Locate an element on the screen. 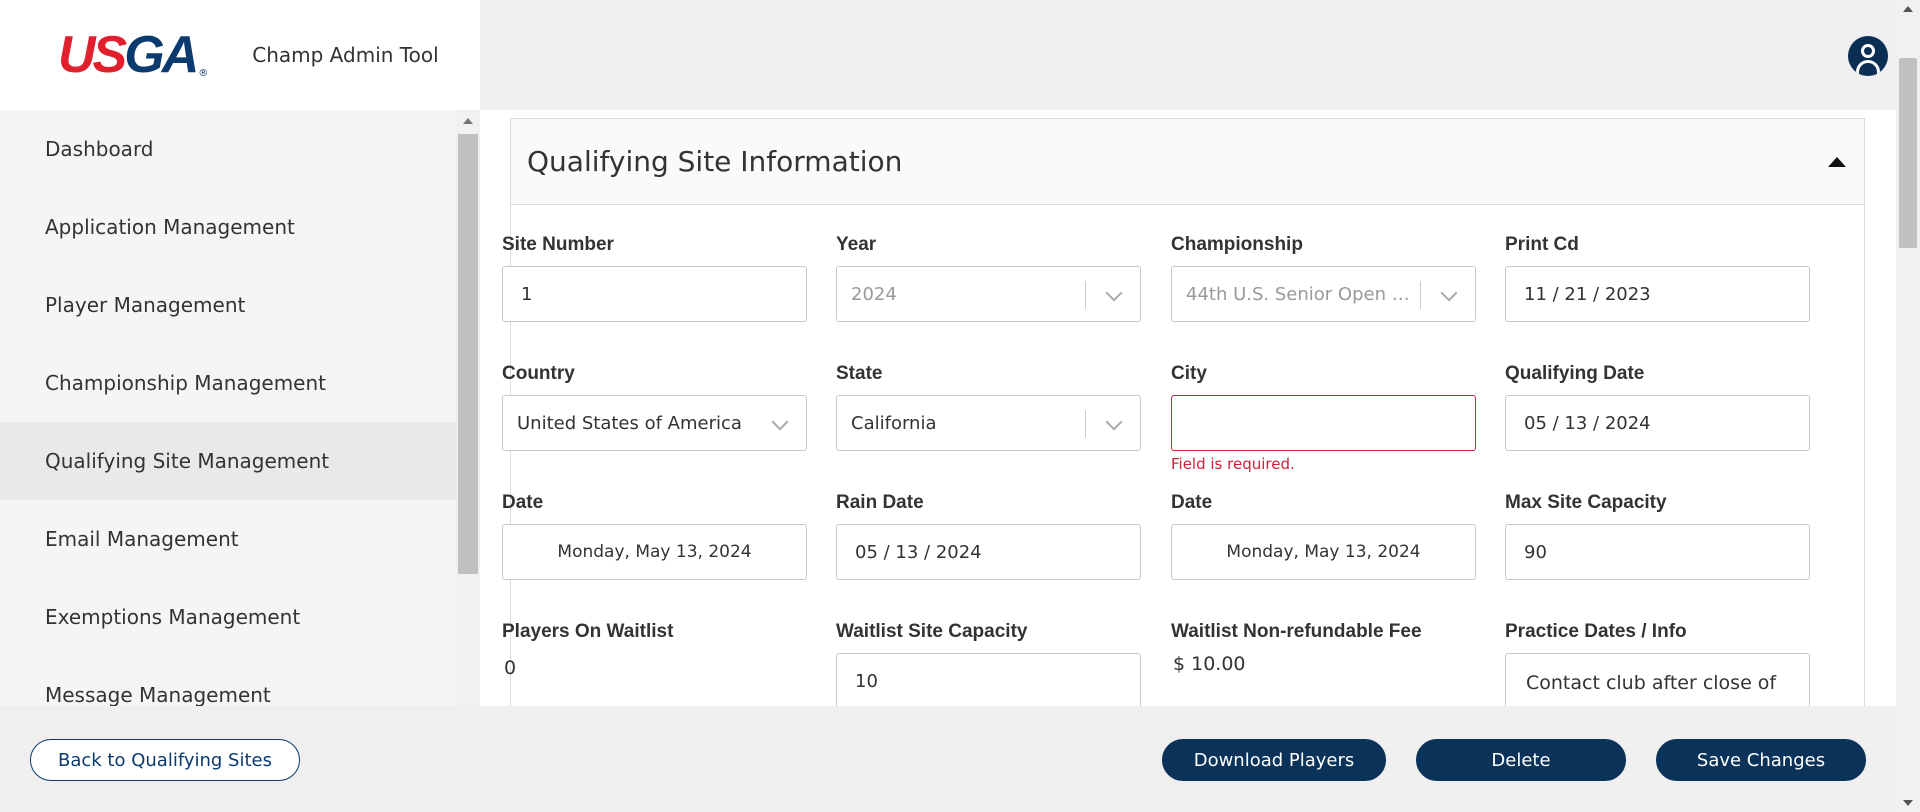  panel-title: Qualifying Site Information is located at coordinates (715, 161).